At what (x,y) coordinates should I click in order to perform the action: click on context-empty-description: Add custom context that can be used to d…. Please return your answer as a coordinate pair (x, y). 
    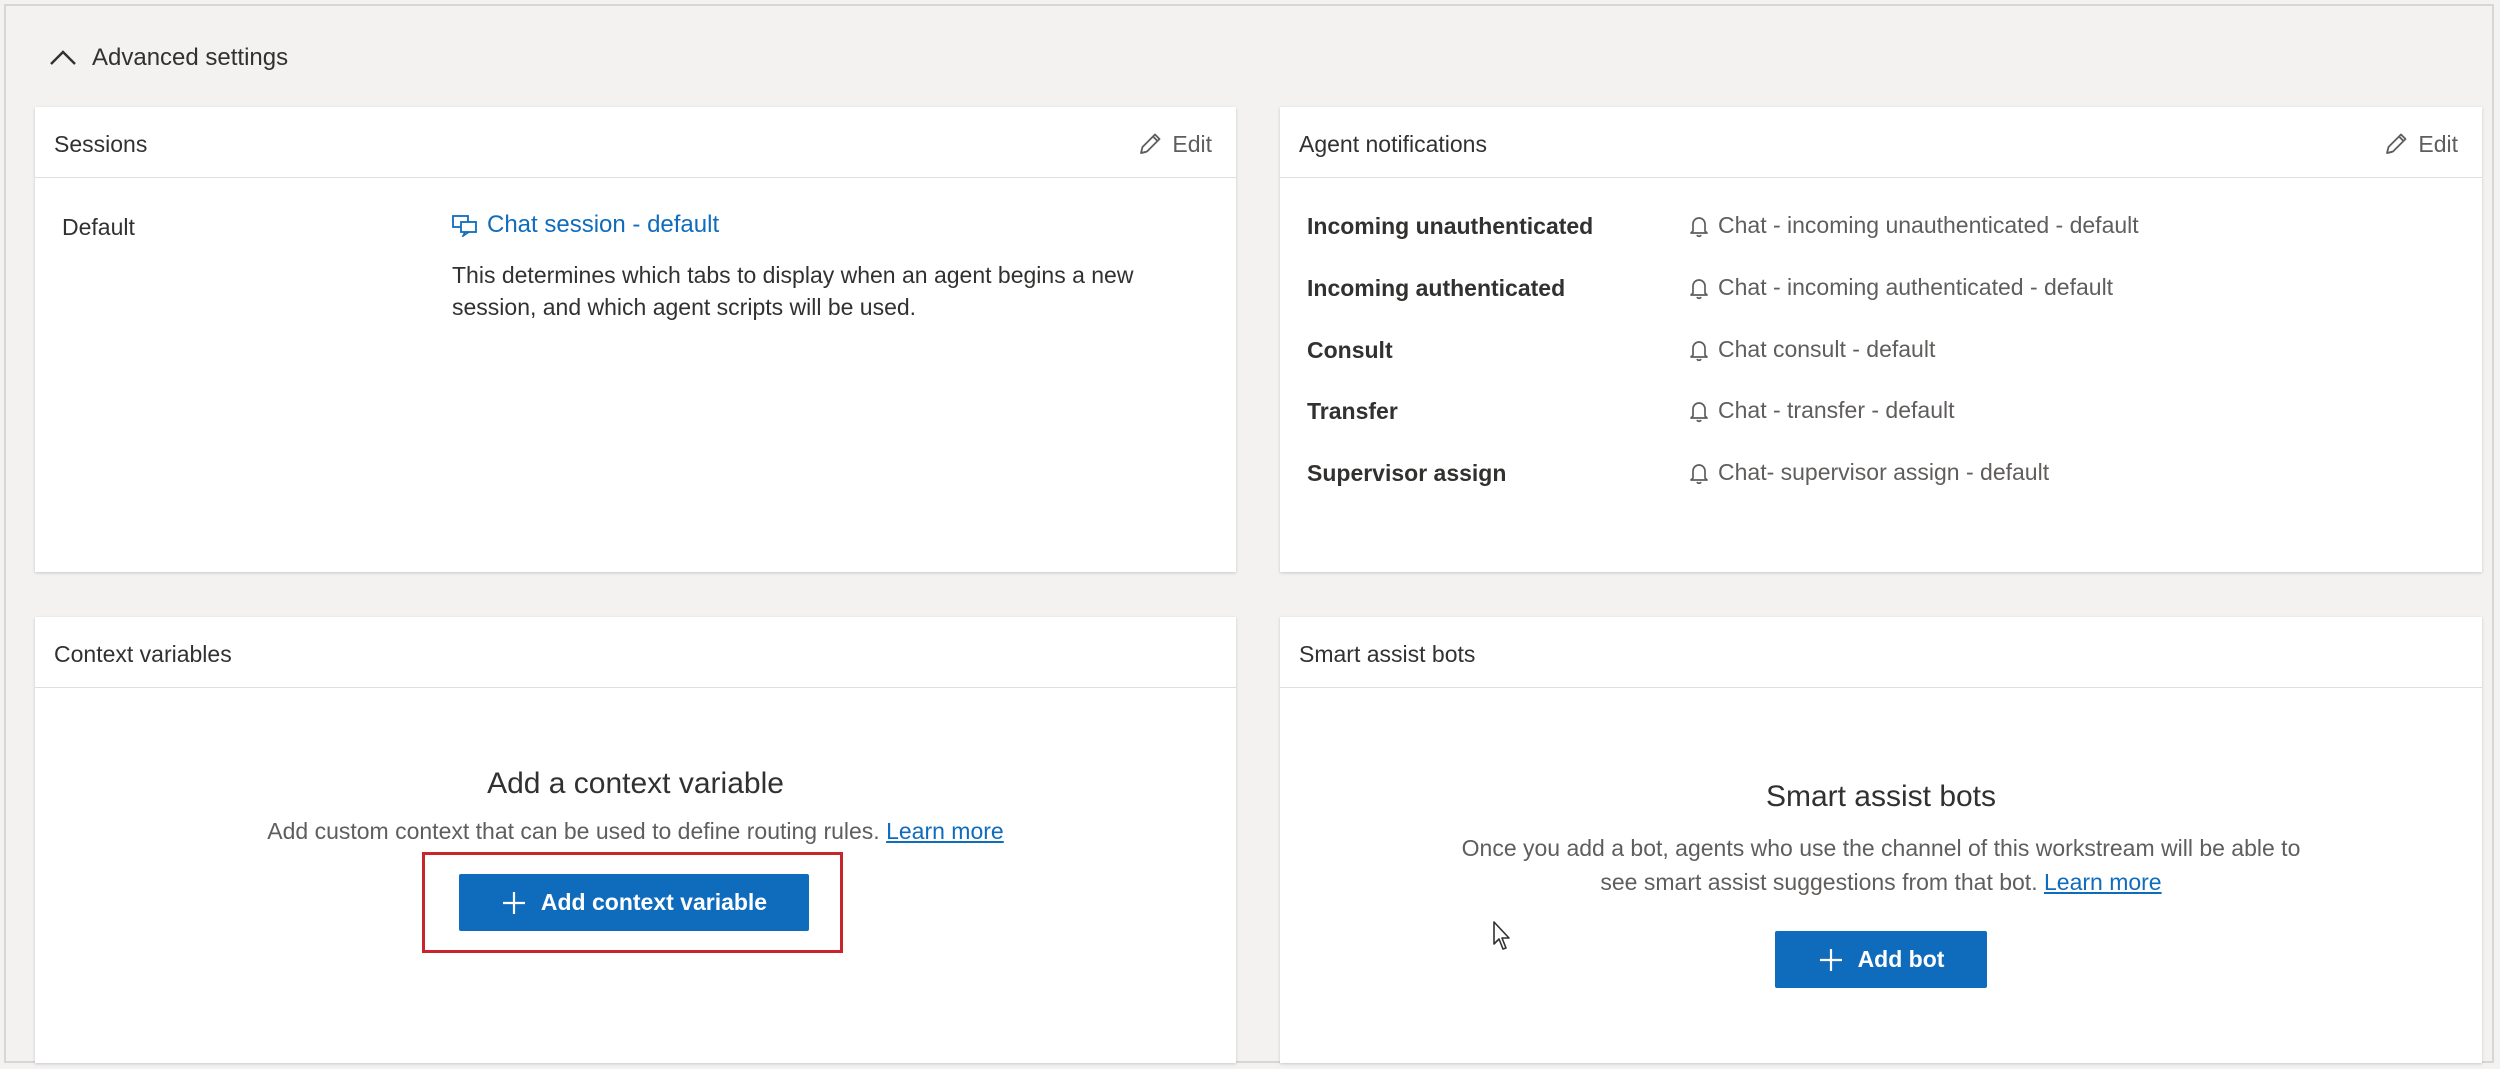
    Looking at the image, I should click on (635, 831).